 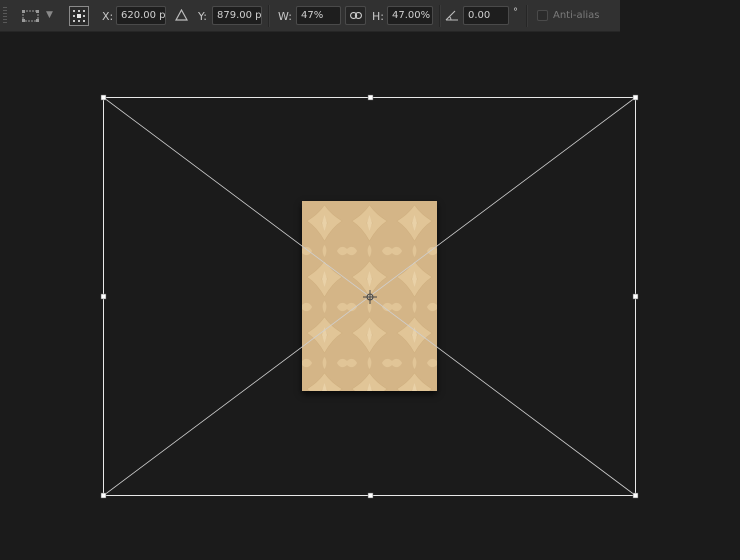 What do you see at coordinates (370, 495) in the screenshot?
I see `handle-bottom-center` at bounding box center [370, 495].